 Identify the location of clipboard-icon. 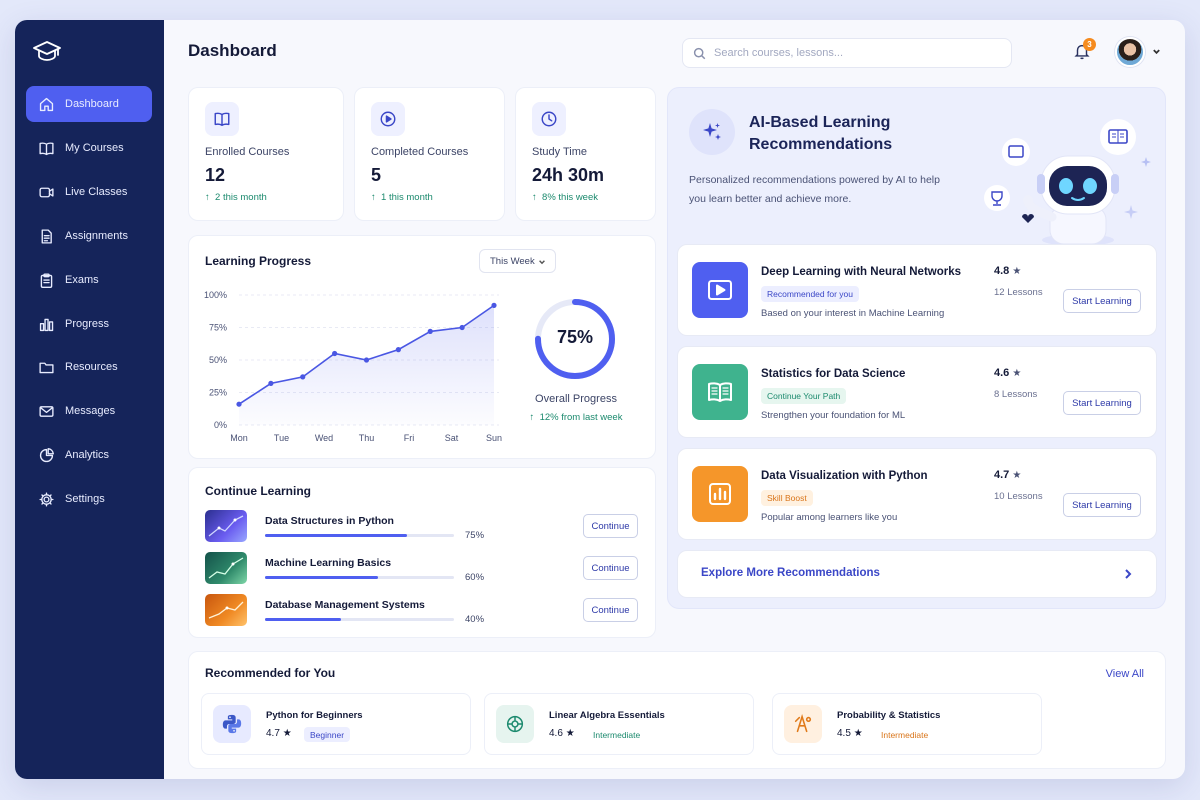
(46, 280).